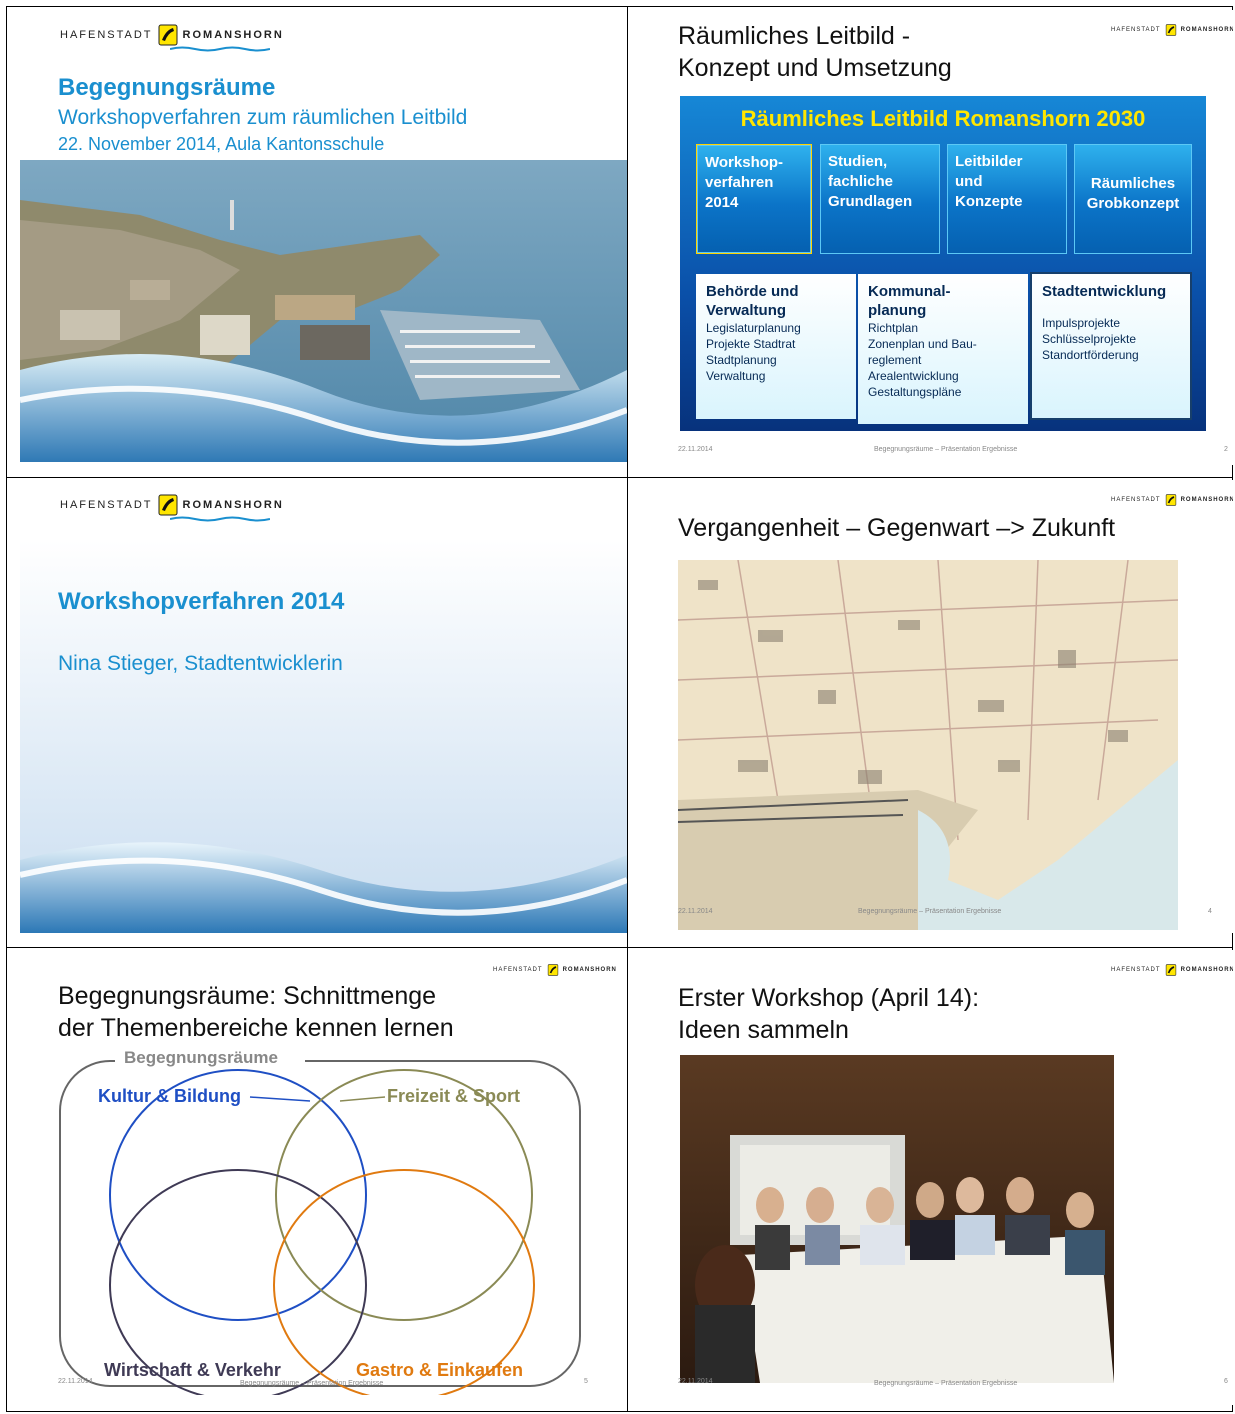  What do you see at coordinates (741, 360) in the screenshot?
I see `box-item: Stadtplanung` at bounding box center [741, 360].